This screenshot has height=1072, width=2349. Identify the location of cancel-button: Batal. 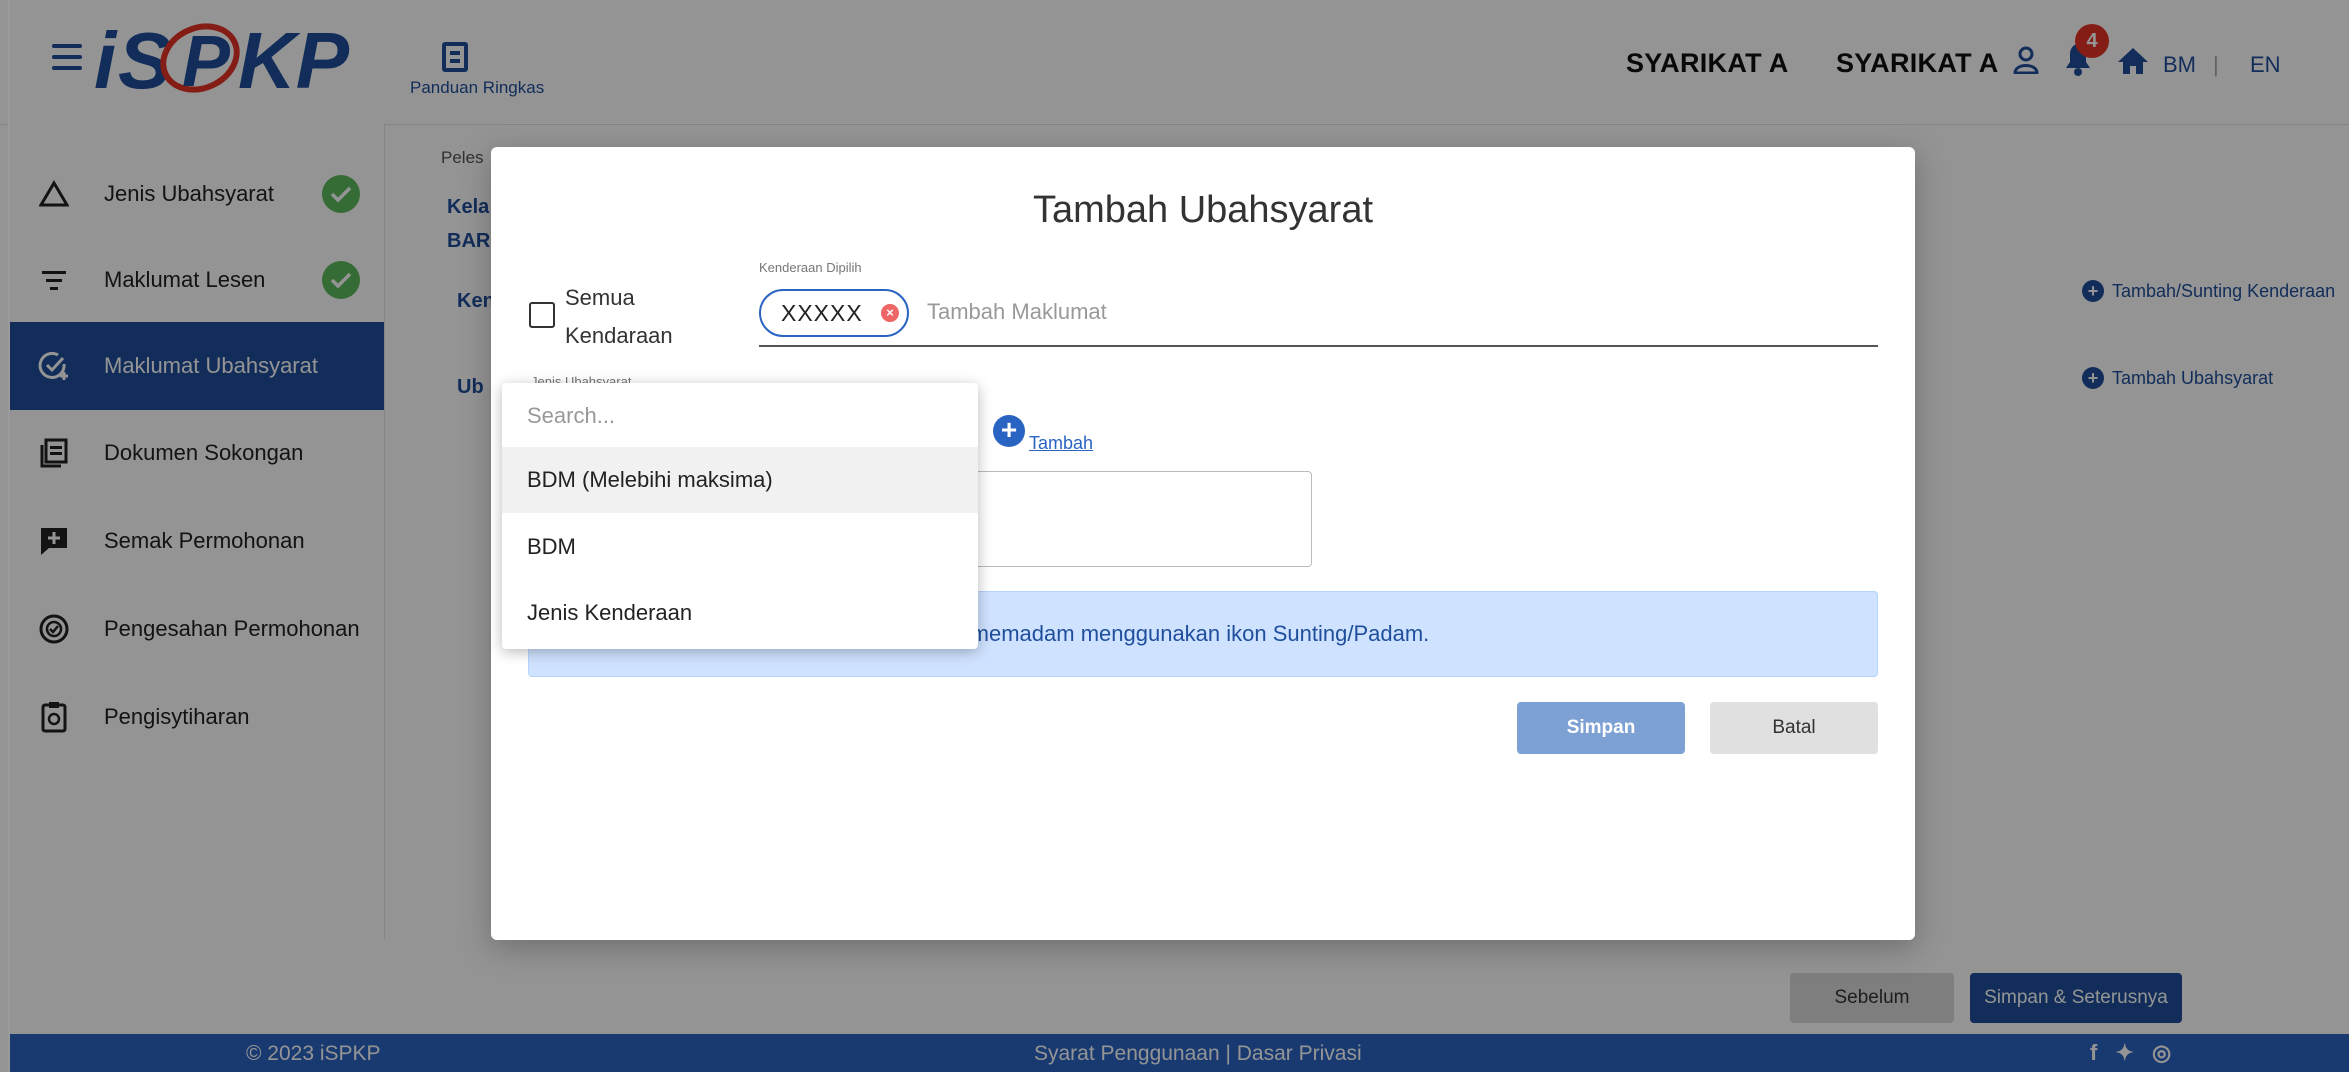
(1794, 728).